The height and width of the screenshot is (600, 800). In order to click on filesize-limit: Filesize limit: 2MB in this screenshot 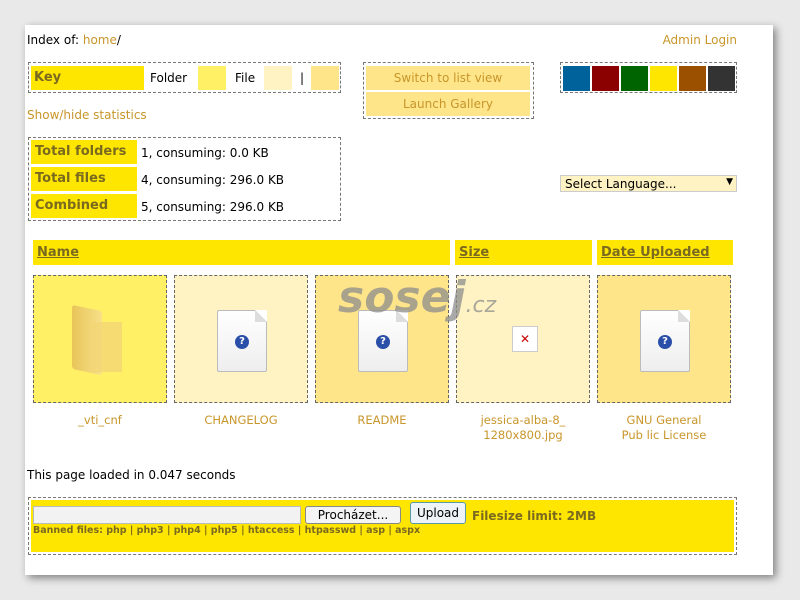, I will do `click(534, 516)`.